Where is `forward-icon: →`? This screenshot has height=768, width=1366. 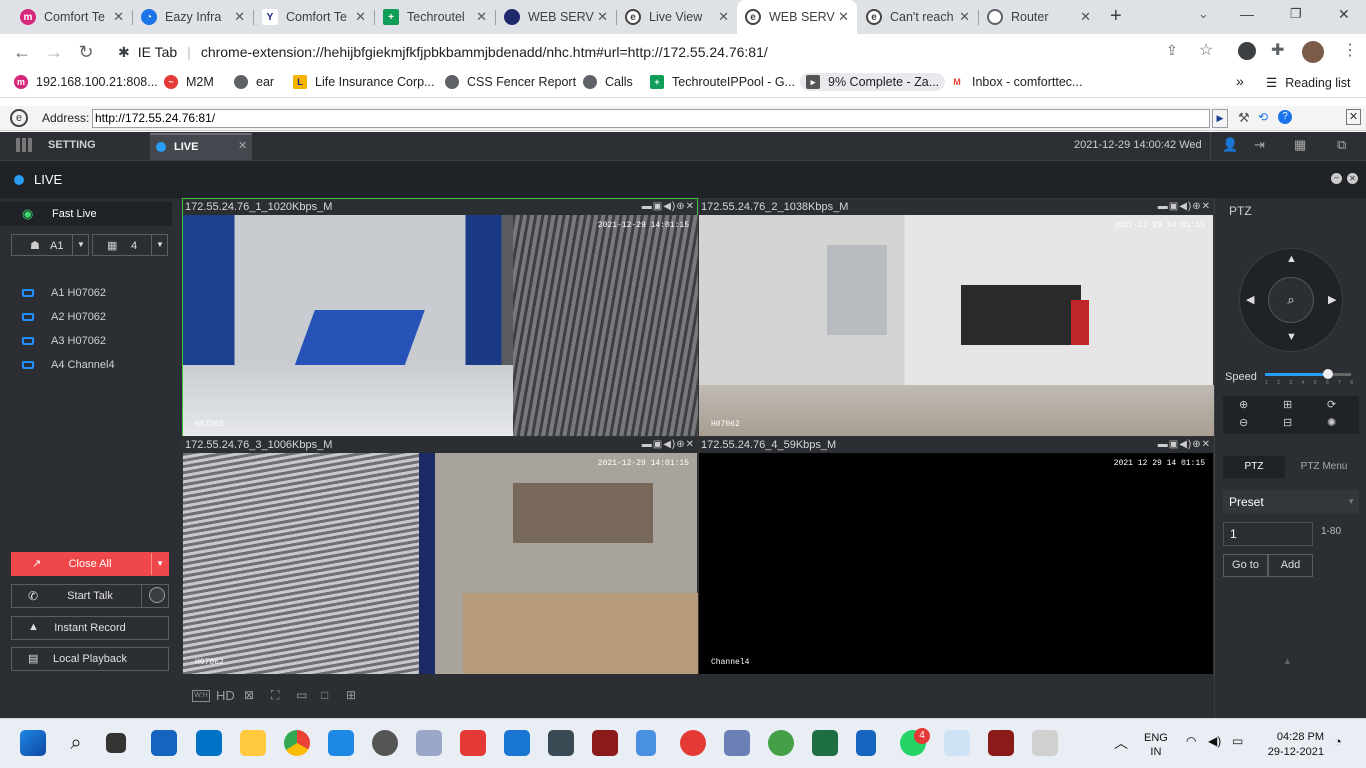
forward-icon: → is located at coordinates (54, 52).